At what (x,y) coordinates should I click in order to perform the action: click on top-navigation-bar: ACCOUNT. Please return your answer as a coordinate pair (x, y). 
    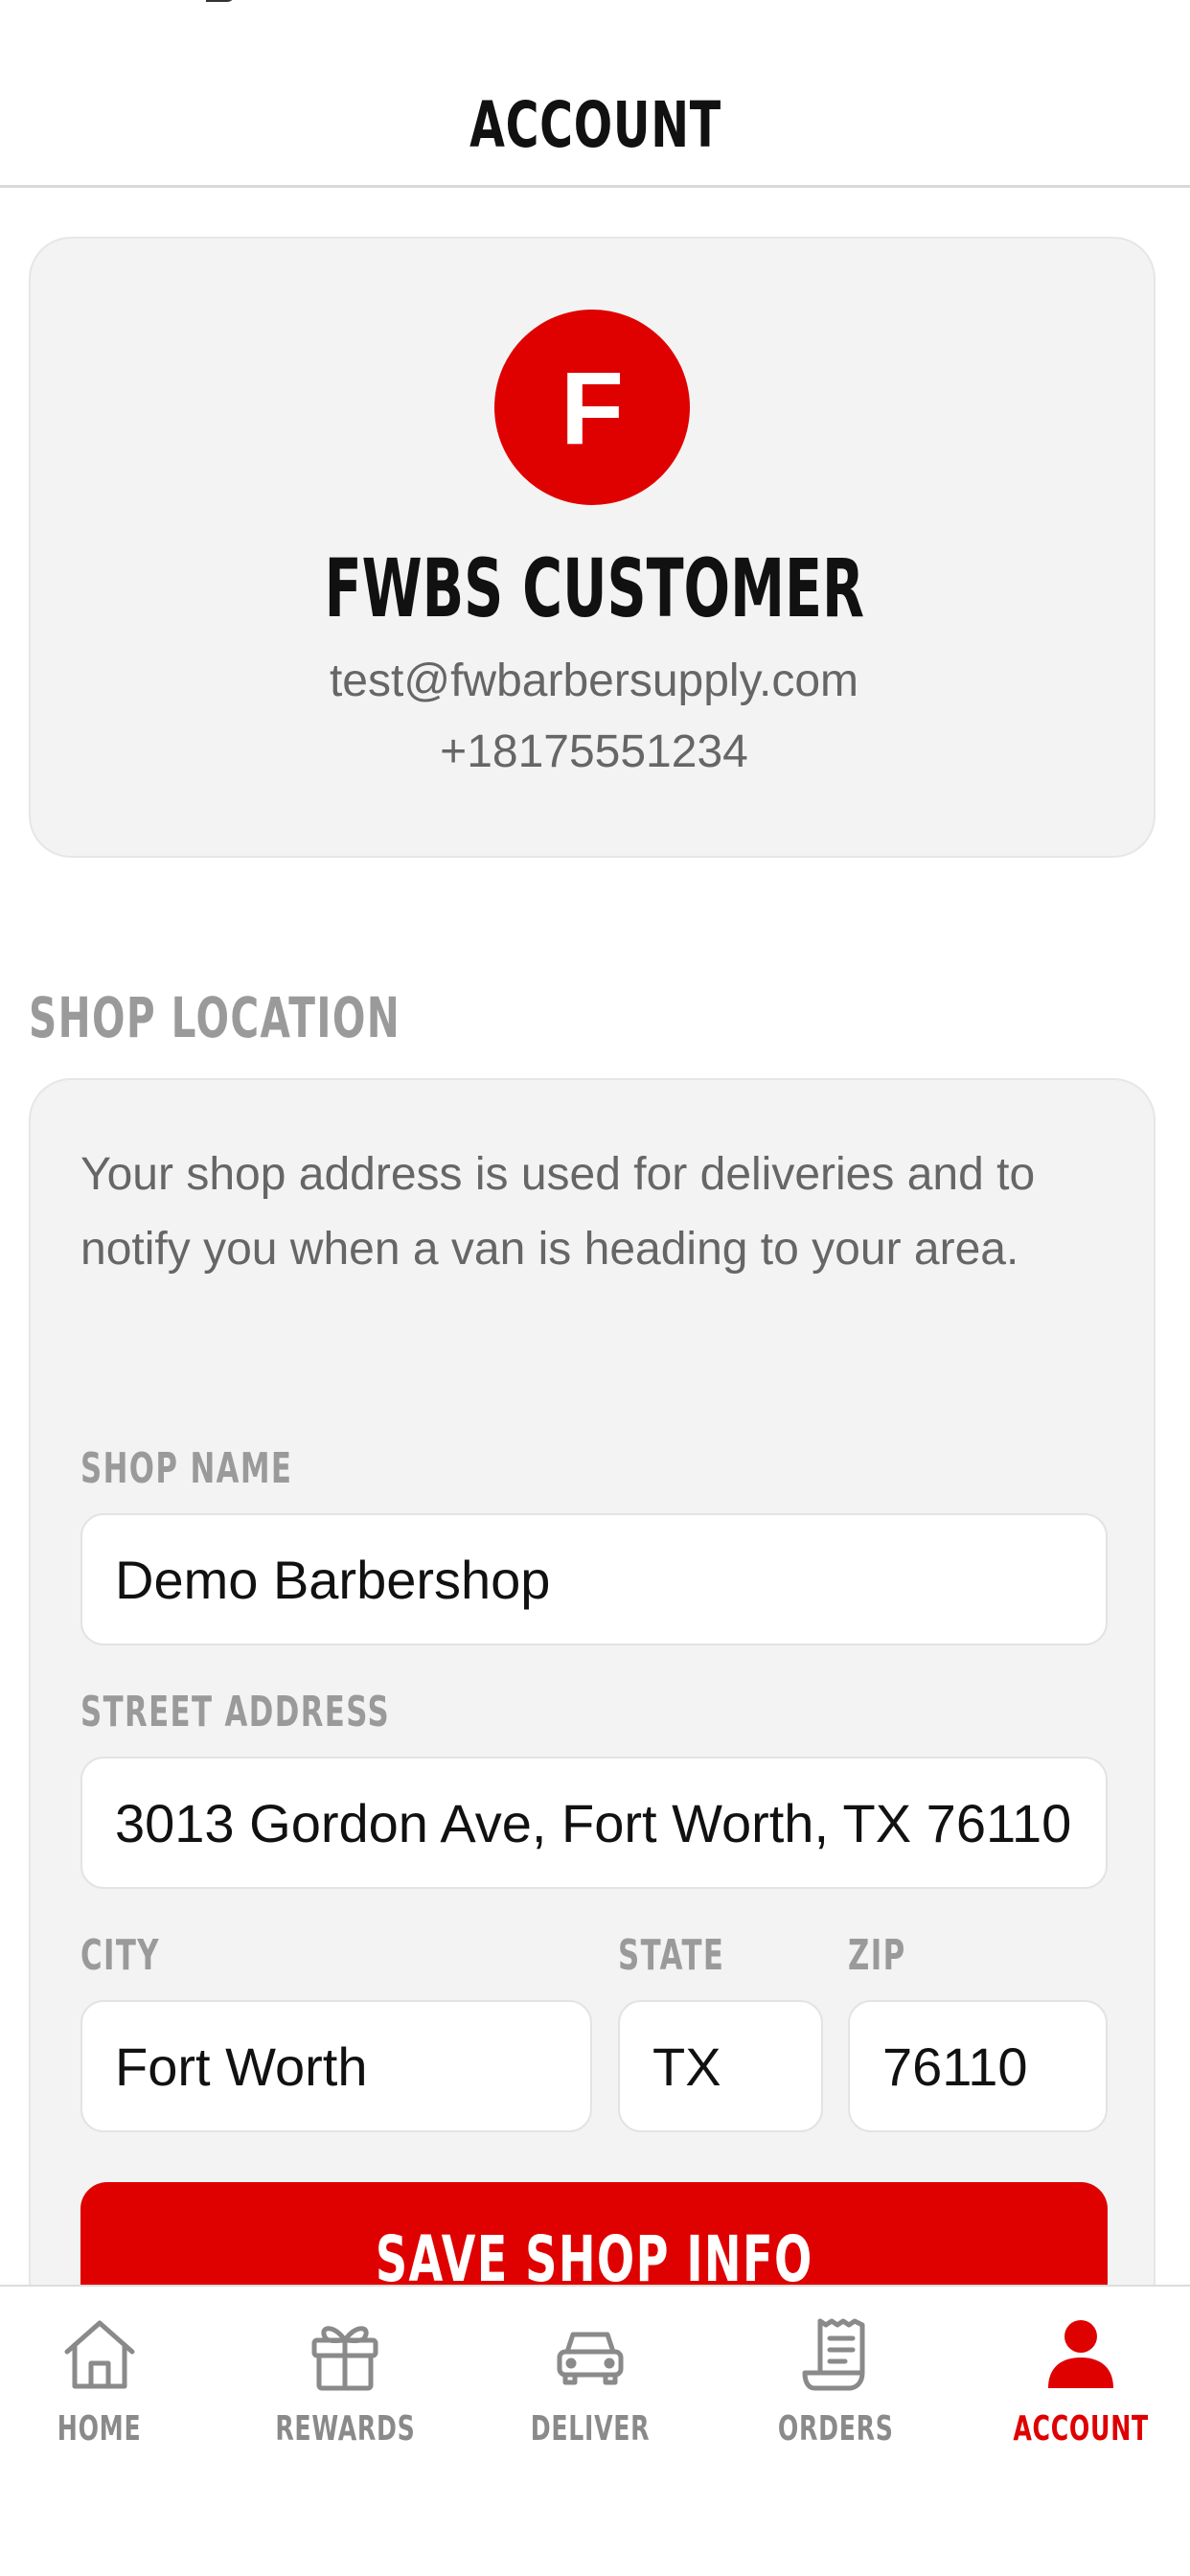
    Looking at the image, I should click on (595, 94).